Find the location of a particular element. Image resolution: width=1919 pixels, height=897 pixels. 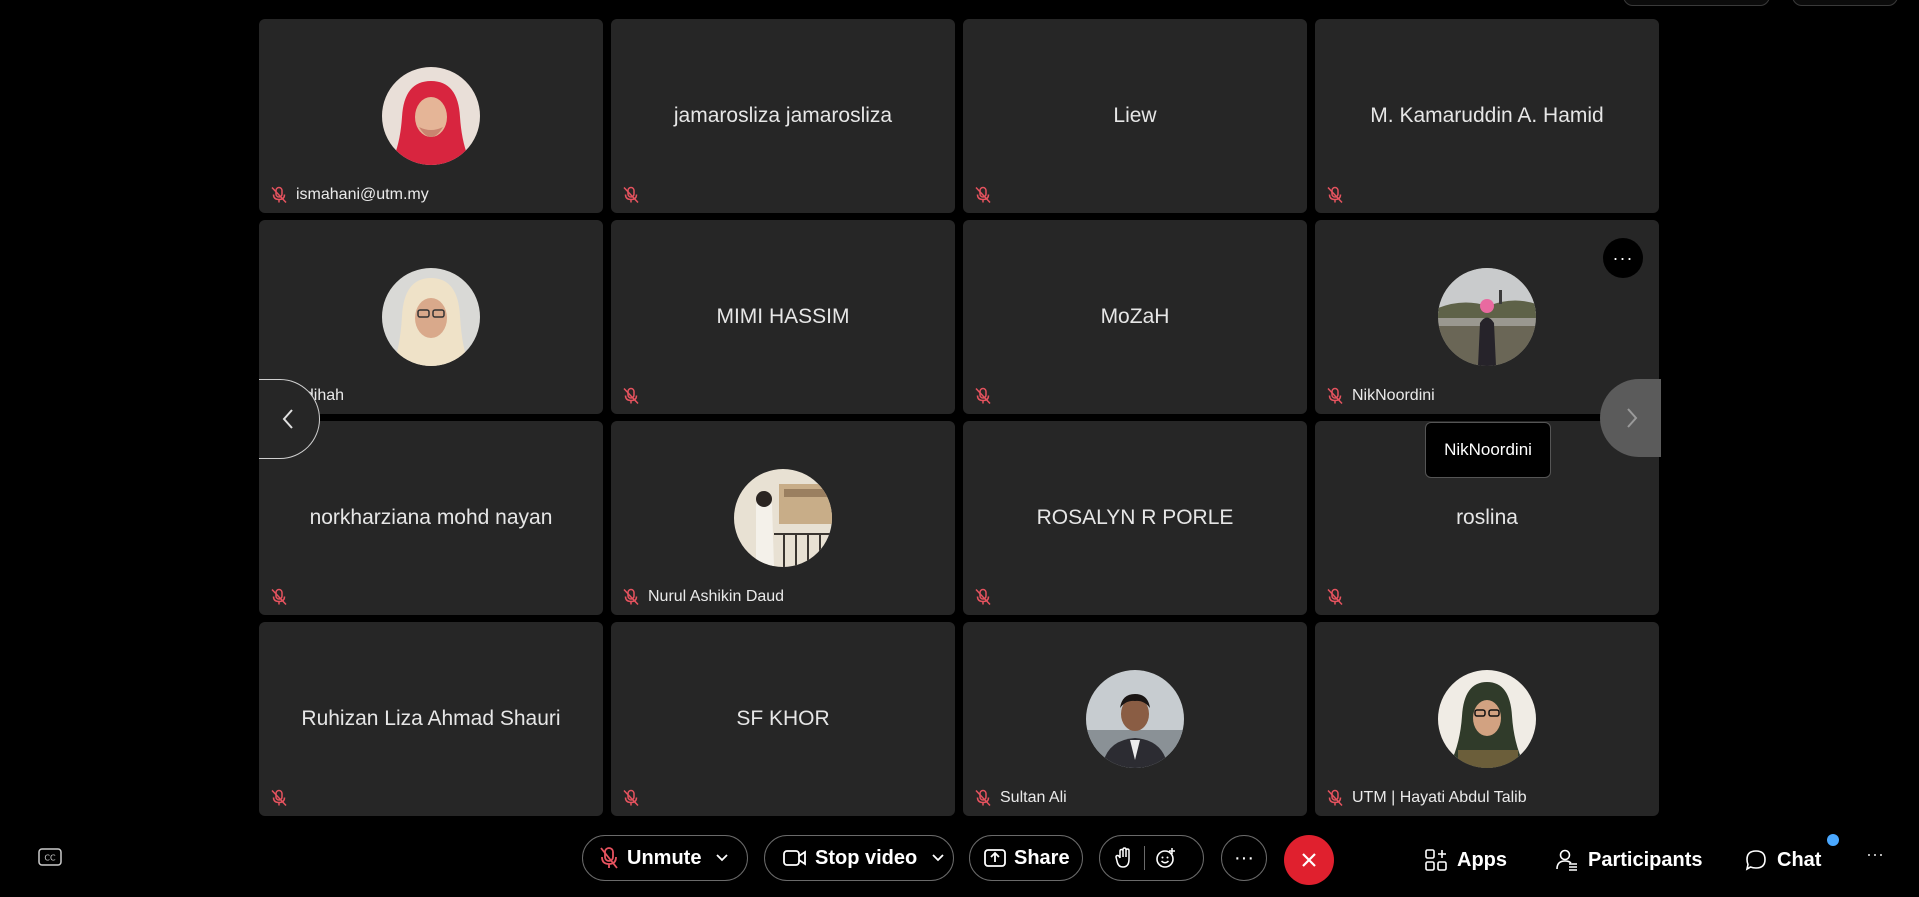

participant-footer: UTM | Hayati Abdul Talib is located at coordinates (1426, 798).